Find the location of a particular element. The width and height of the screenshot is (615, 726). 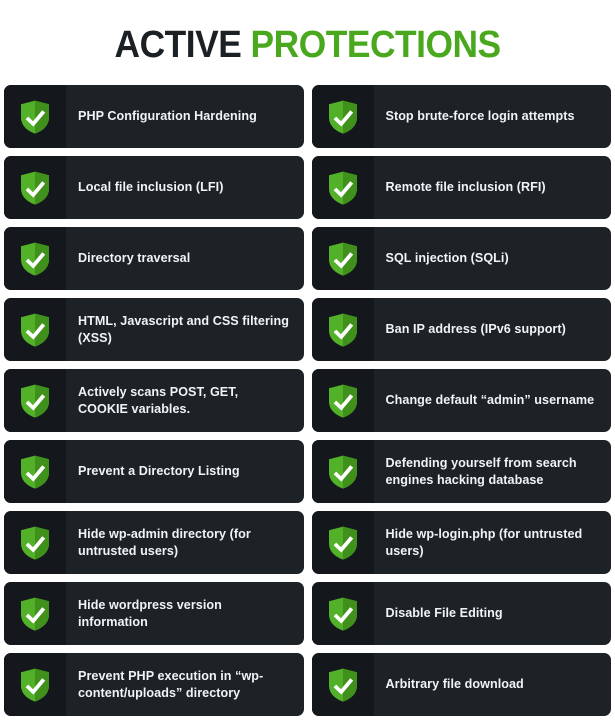

protection-label: SQL injection (SQLi) is located at coordinates (447, 258).